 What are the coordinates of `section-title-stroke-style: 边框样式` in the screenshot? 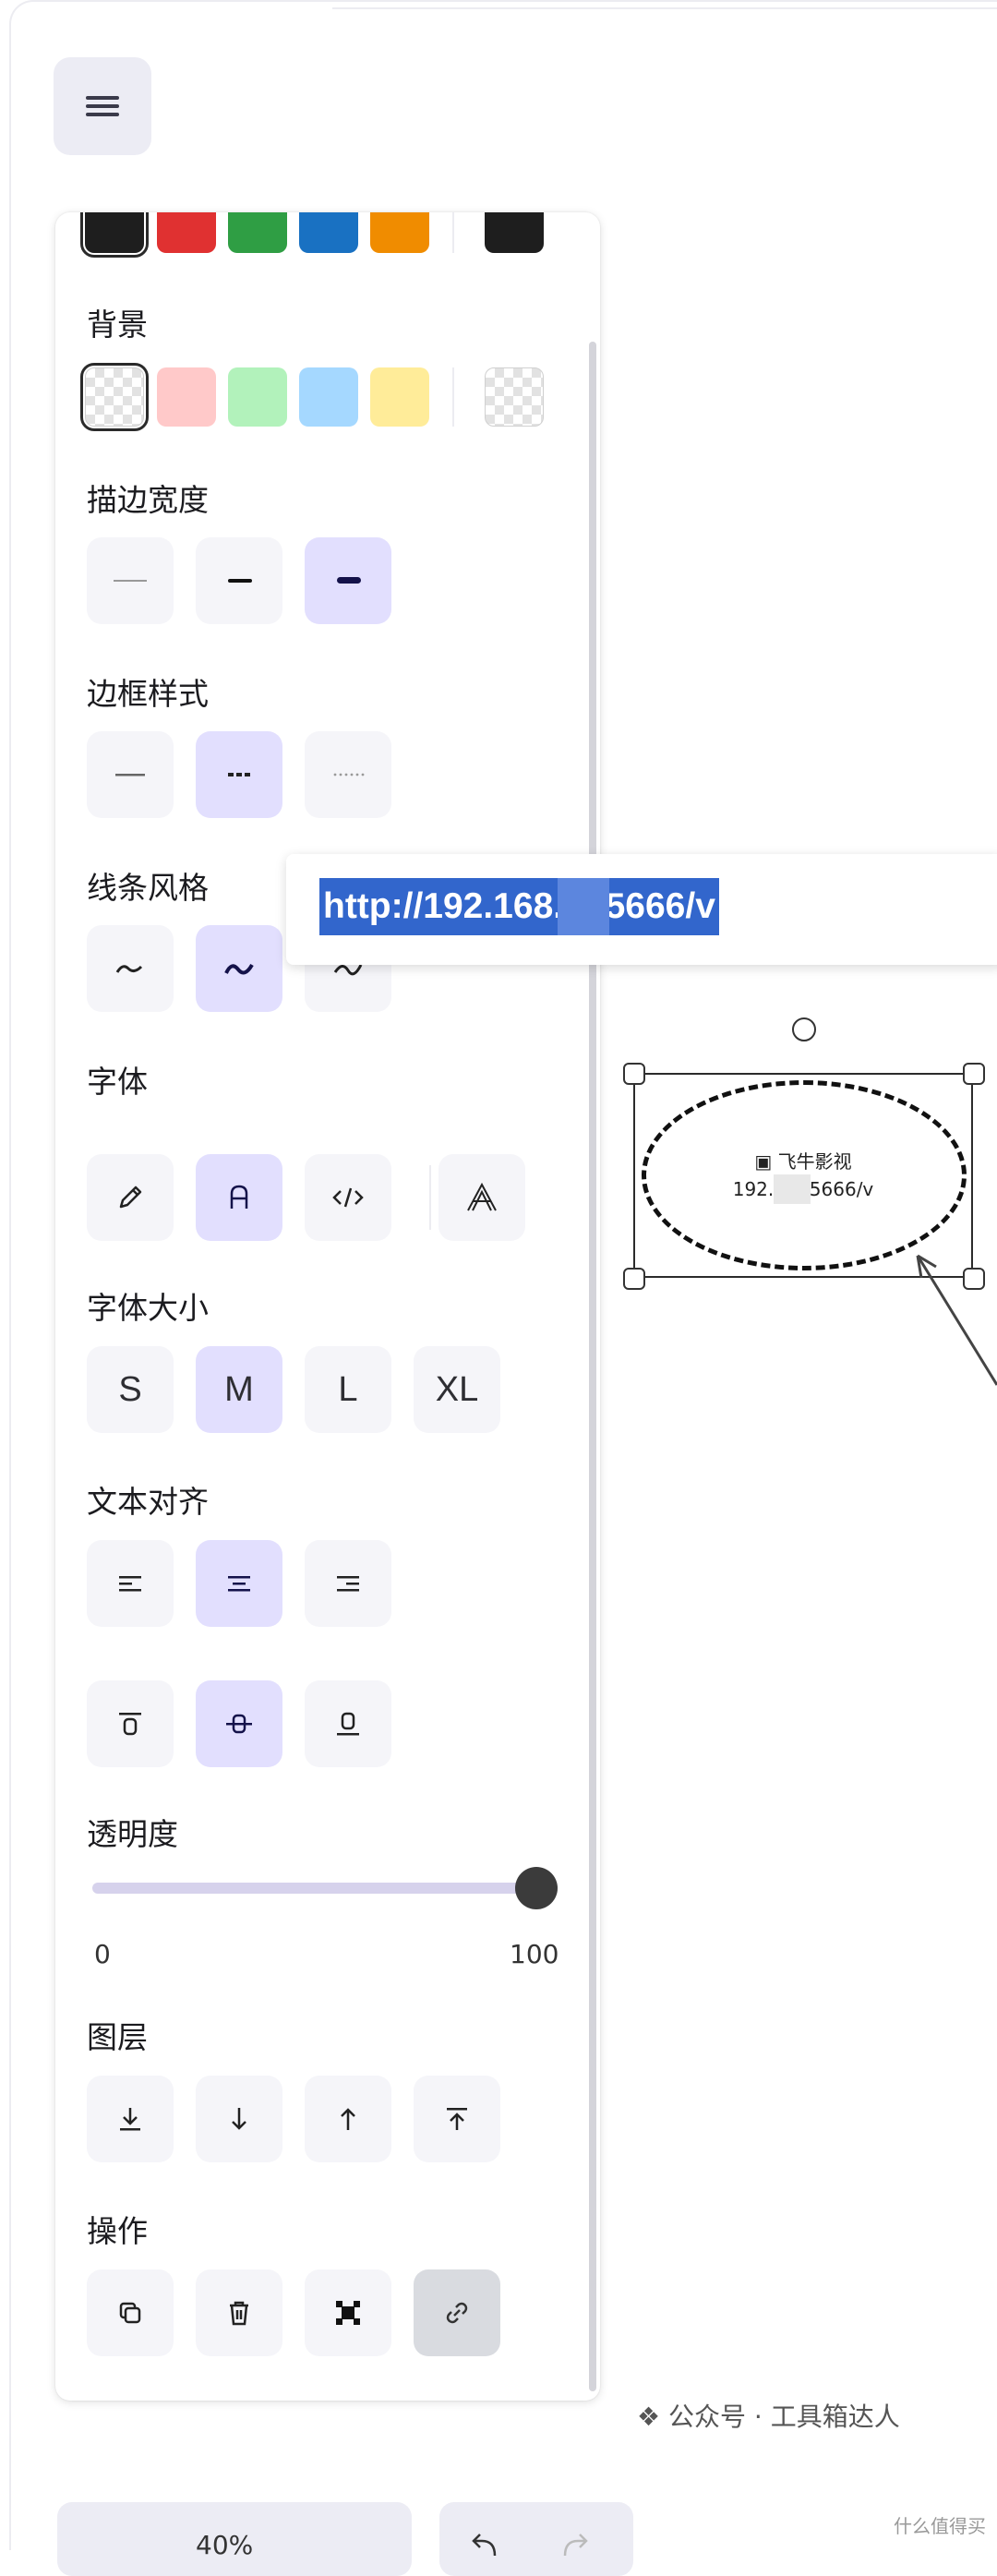 It's located at (148, 694).